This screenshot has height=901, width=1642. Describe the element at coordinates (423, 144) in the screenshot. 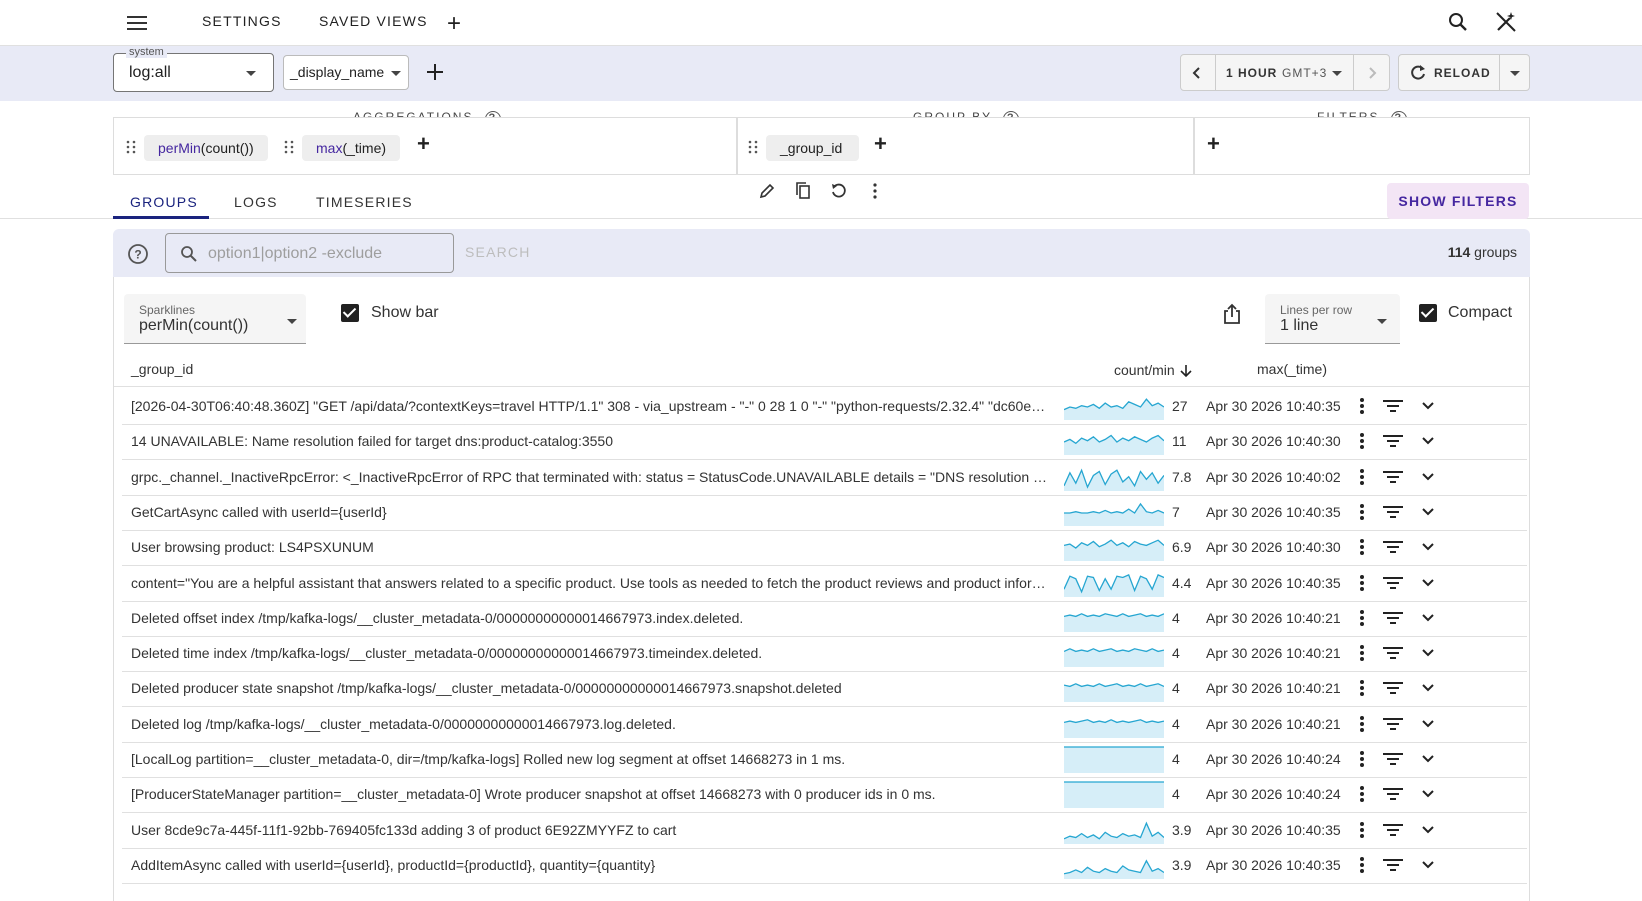

I see `add-aggregation-button: +` at that location.